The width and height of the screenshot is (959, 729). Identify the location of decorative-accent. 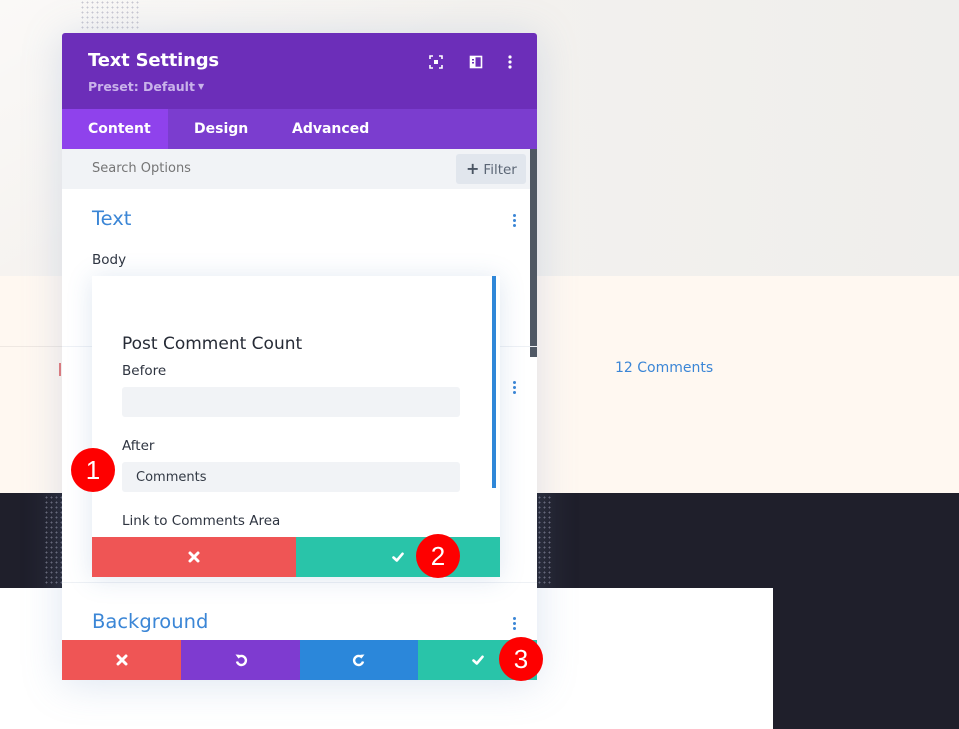
(60, 369).